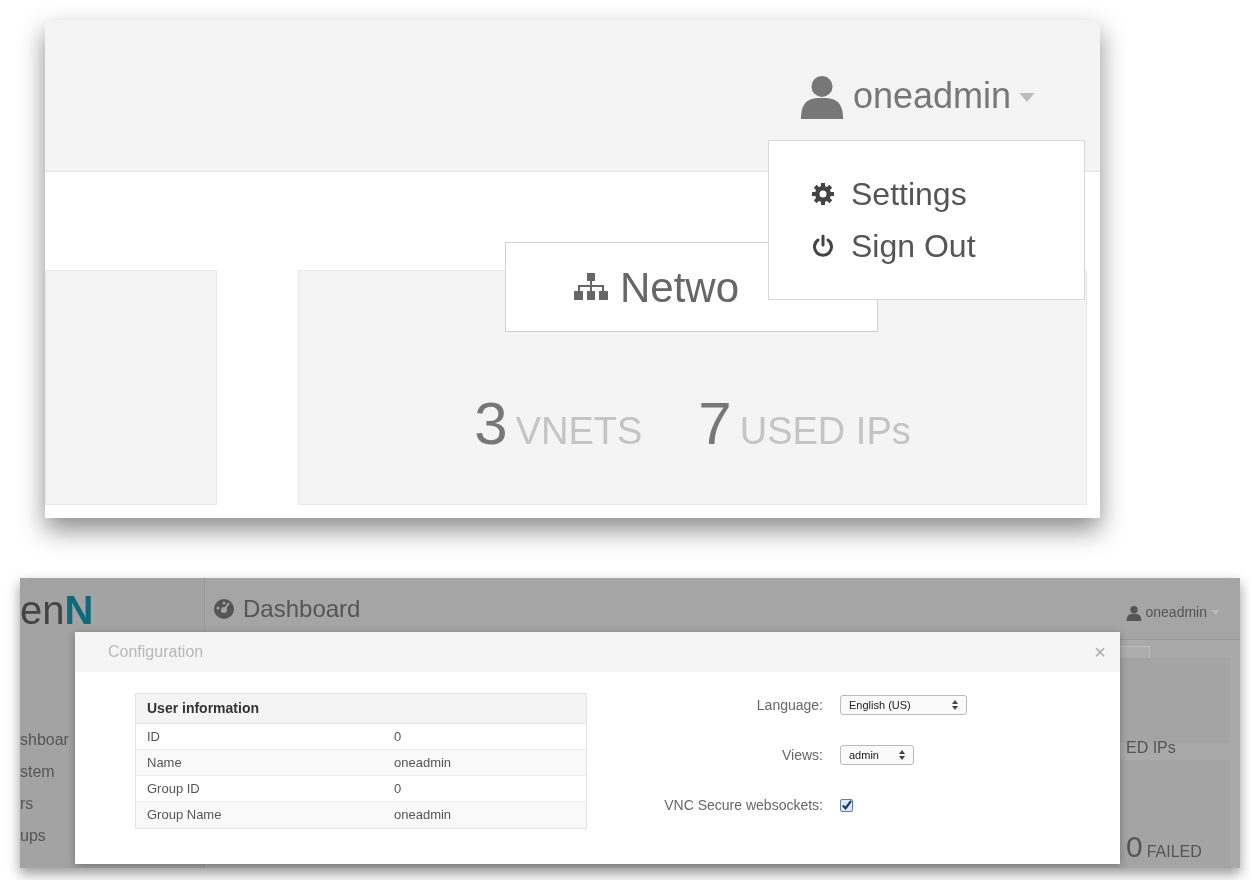  I want to click on sidebar-item: shboar, so click(44, 740).